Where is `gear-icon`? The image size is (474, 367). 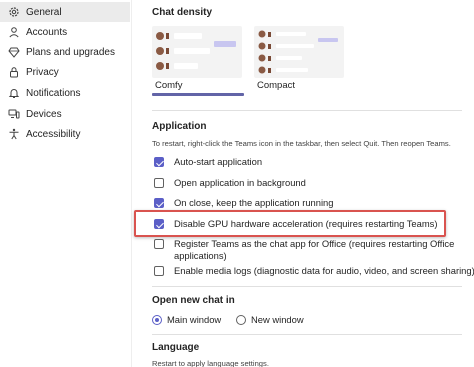
gear-icon is located at coordinates (14, 12).